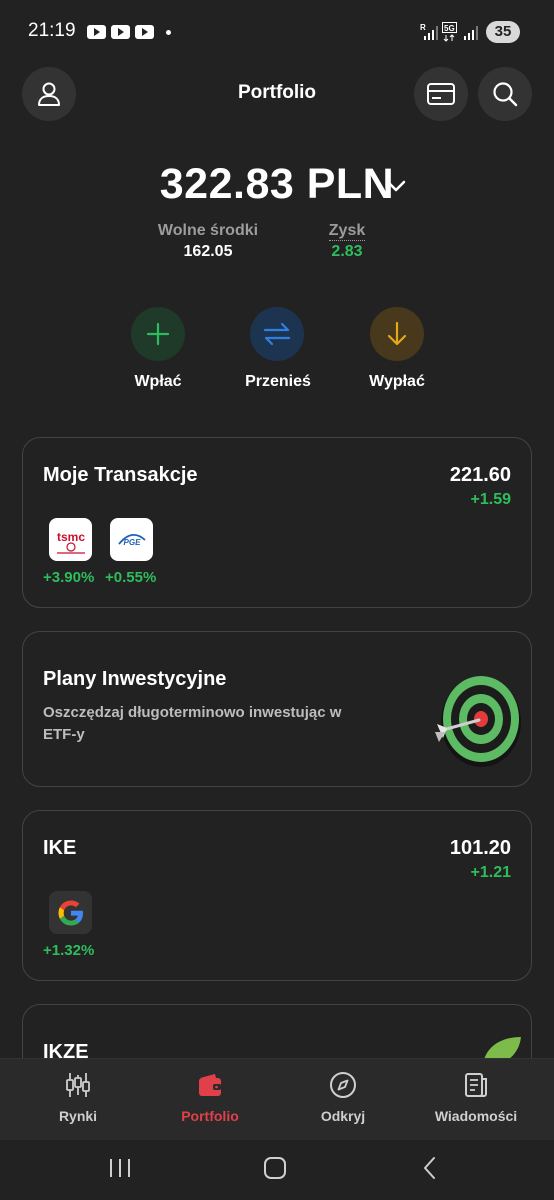  I want to click on status-bar: 21:19 R 5G 35, so click(277, 31).